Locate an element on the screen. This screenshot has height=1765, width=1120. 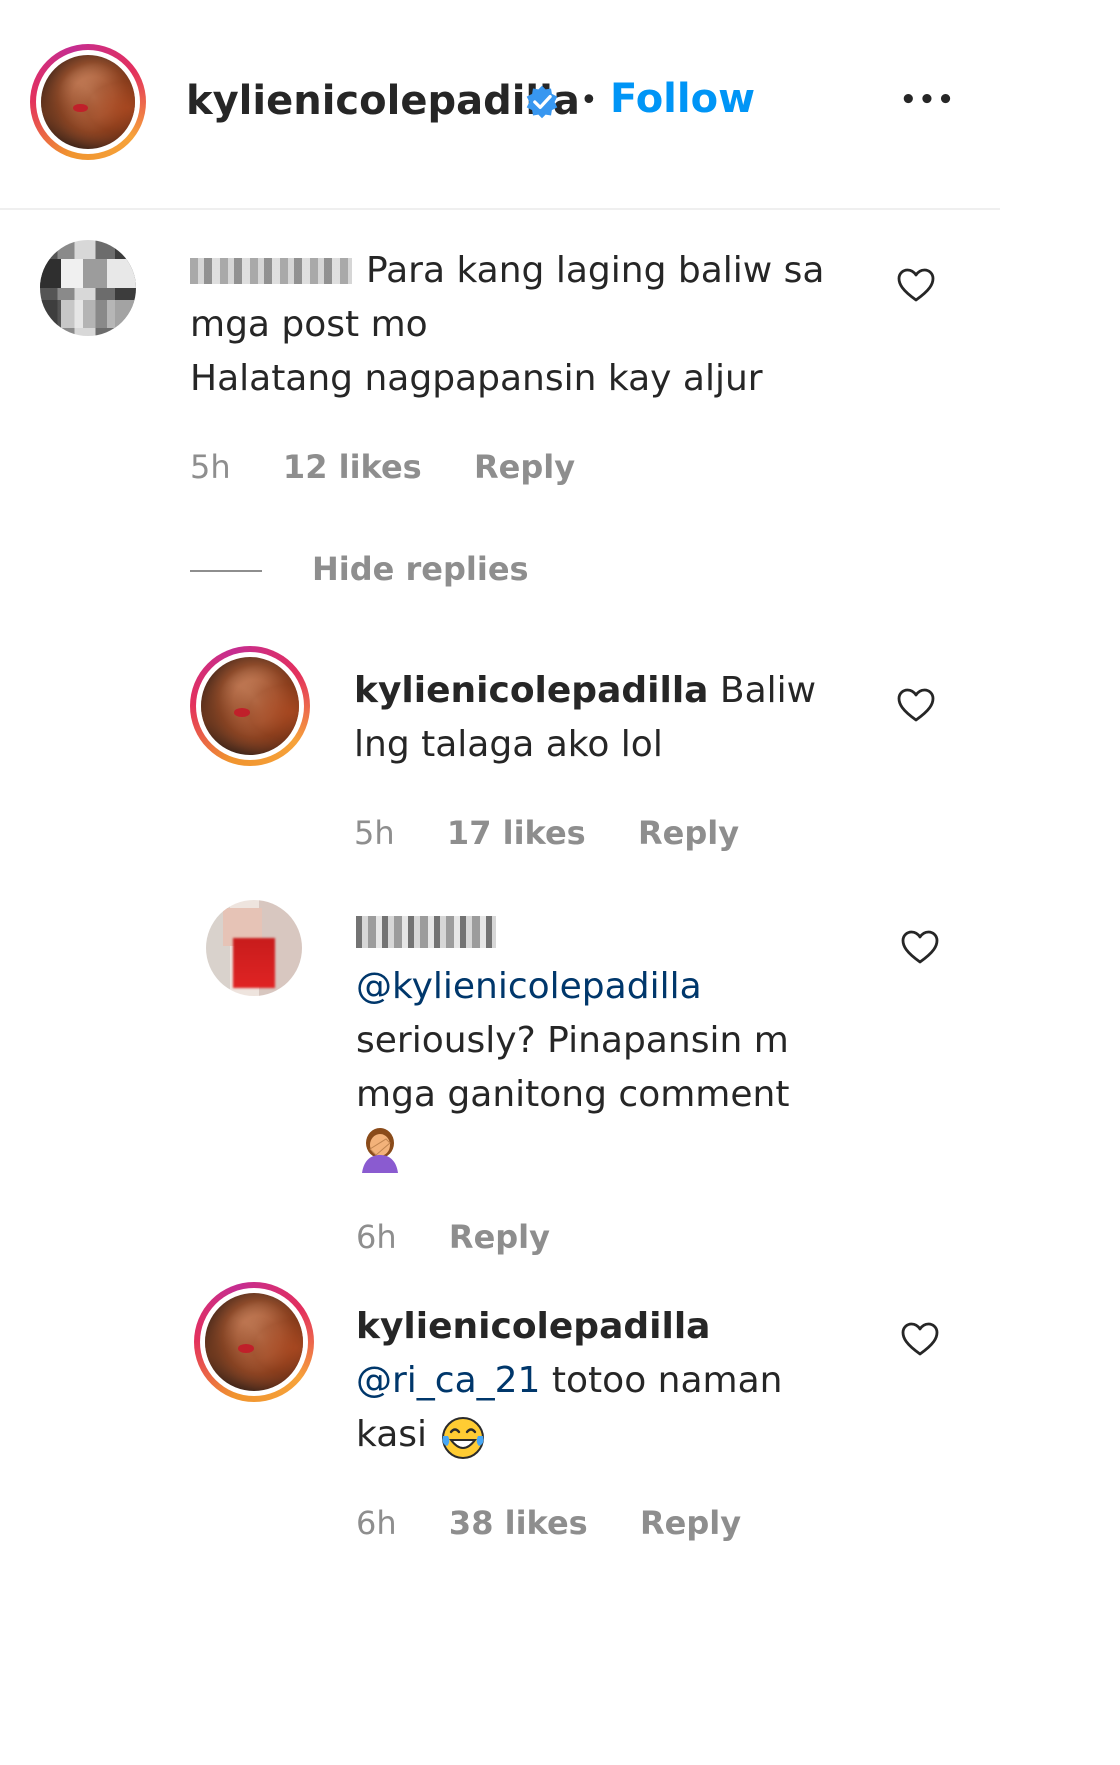
reply3-reply-button: Reply is located at coordinates (690, 1523).